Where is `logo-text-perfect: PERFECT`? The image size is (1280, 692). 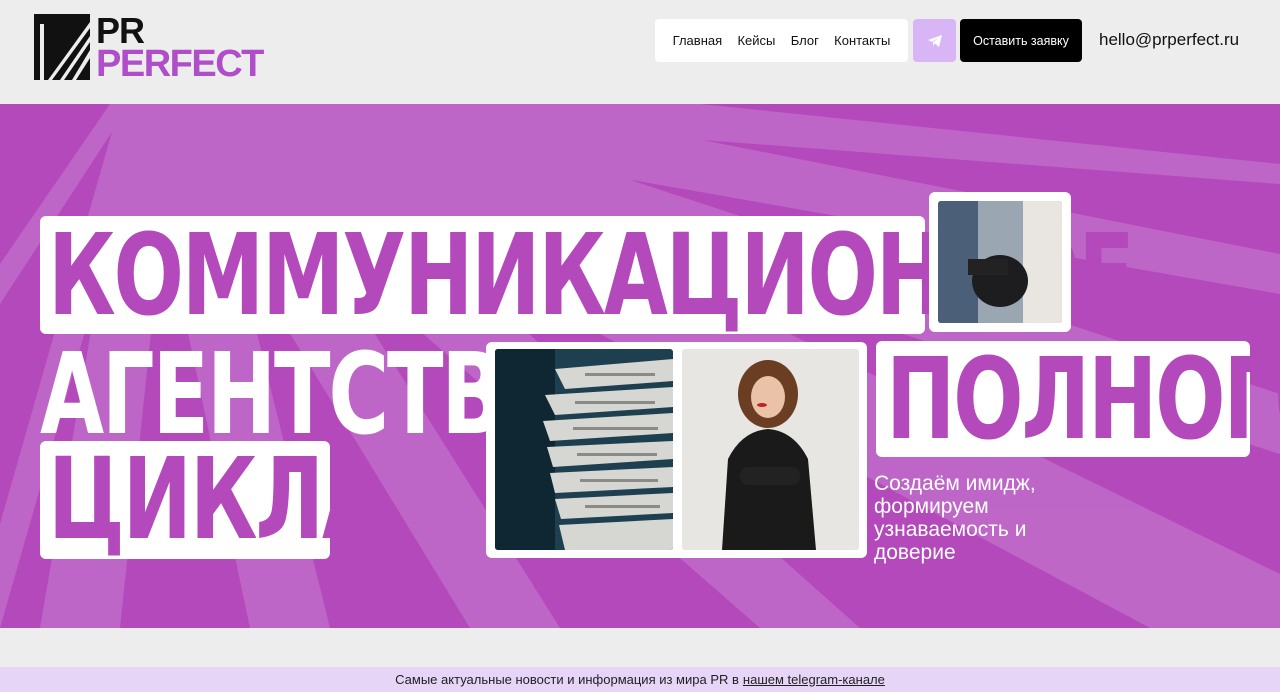
logo-text-perfect: PERFECT is located at coordinates (180, 64).